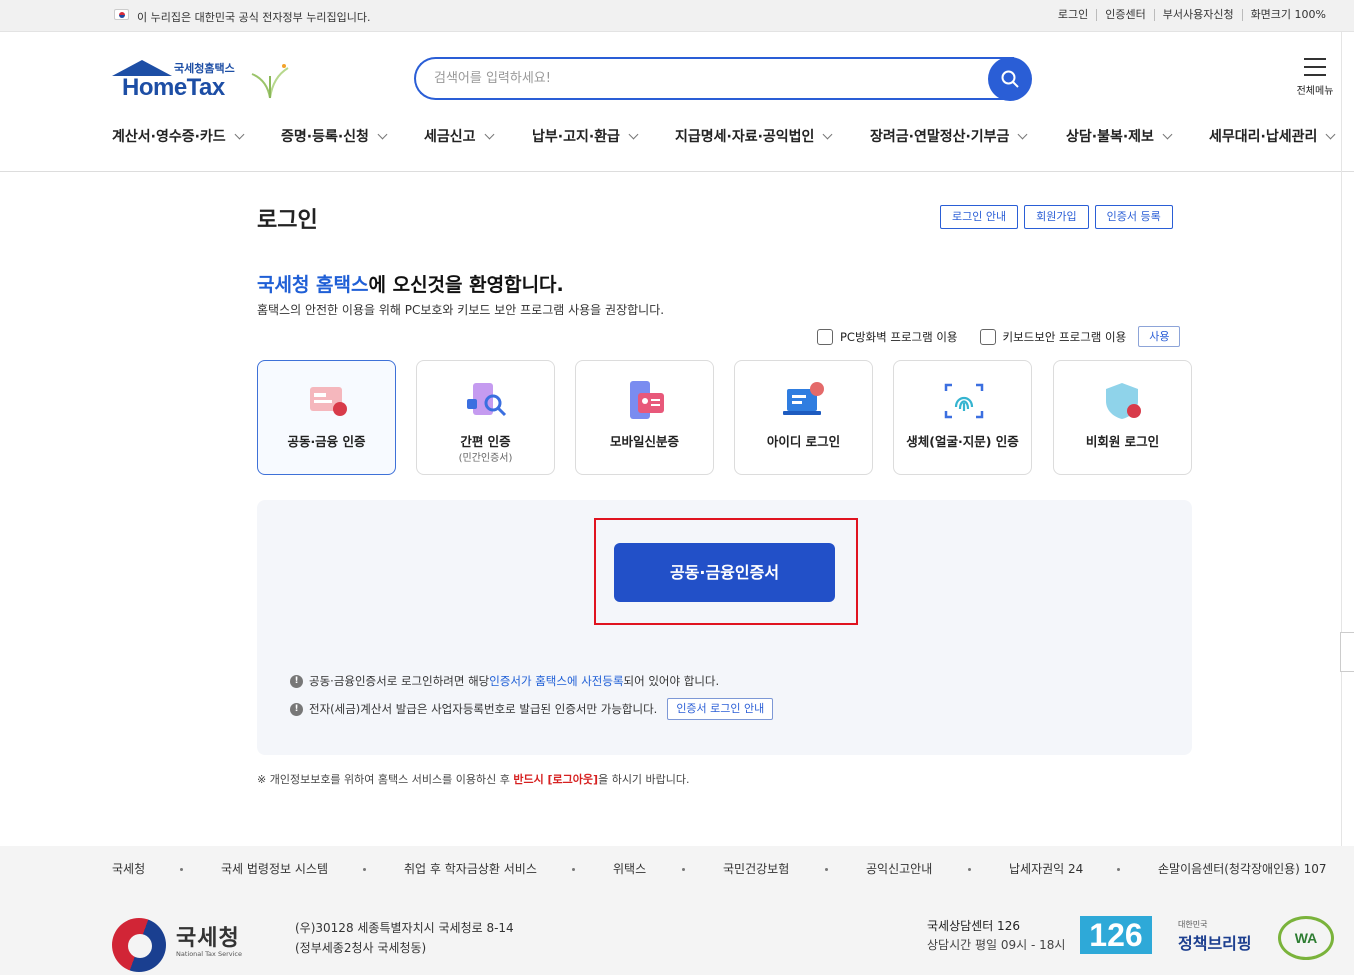  I want to click on call-126-badge: 126, so click(1116, 935).